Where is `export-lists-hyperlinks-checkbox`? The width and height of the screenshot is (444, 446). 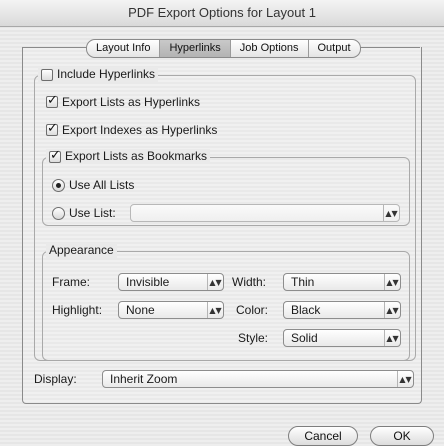
export-lists-hyperlinks-checkbox is located at coordinates (52, 101).